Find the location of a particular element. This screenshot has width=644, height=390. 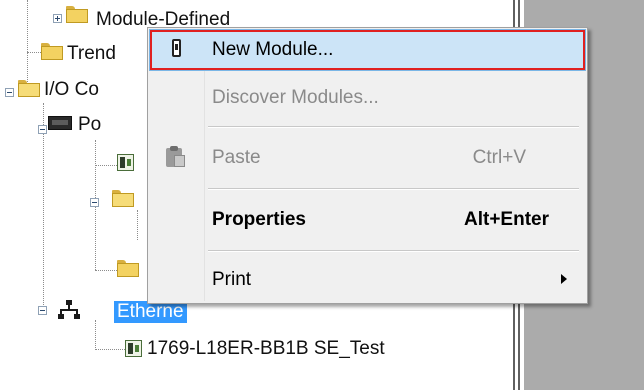

backplane-icon is located at coordinates (60, 123).